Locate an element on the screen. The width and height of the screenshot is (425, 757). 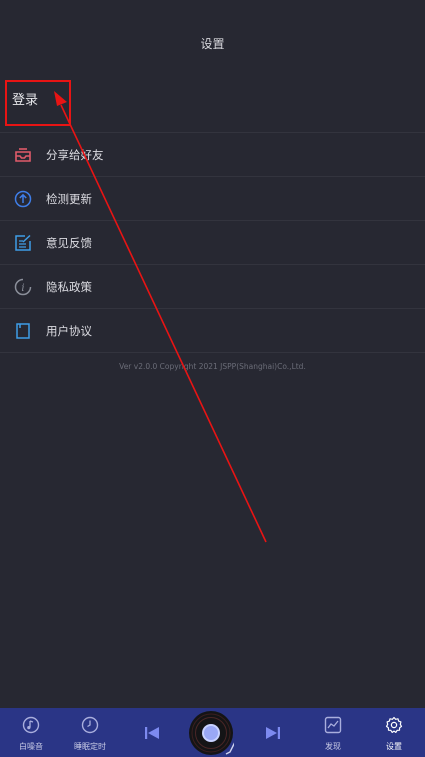
document-icon is located at coordinates (23, 331).